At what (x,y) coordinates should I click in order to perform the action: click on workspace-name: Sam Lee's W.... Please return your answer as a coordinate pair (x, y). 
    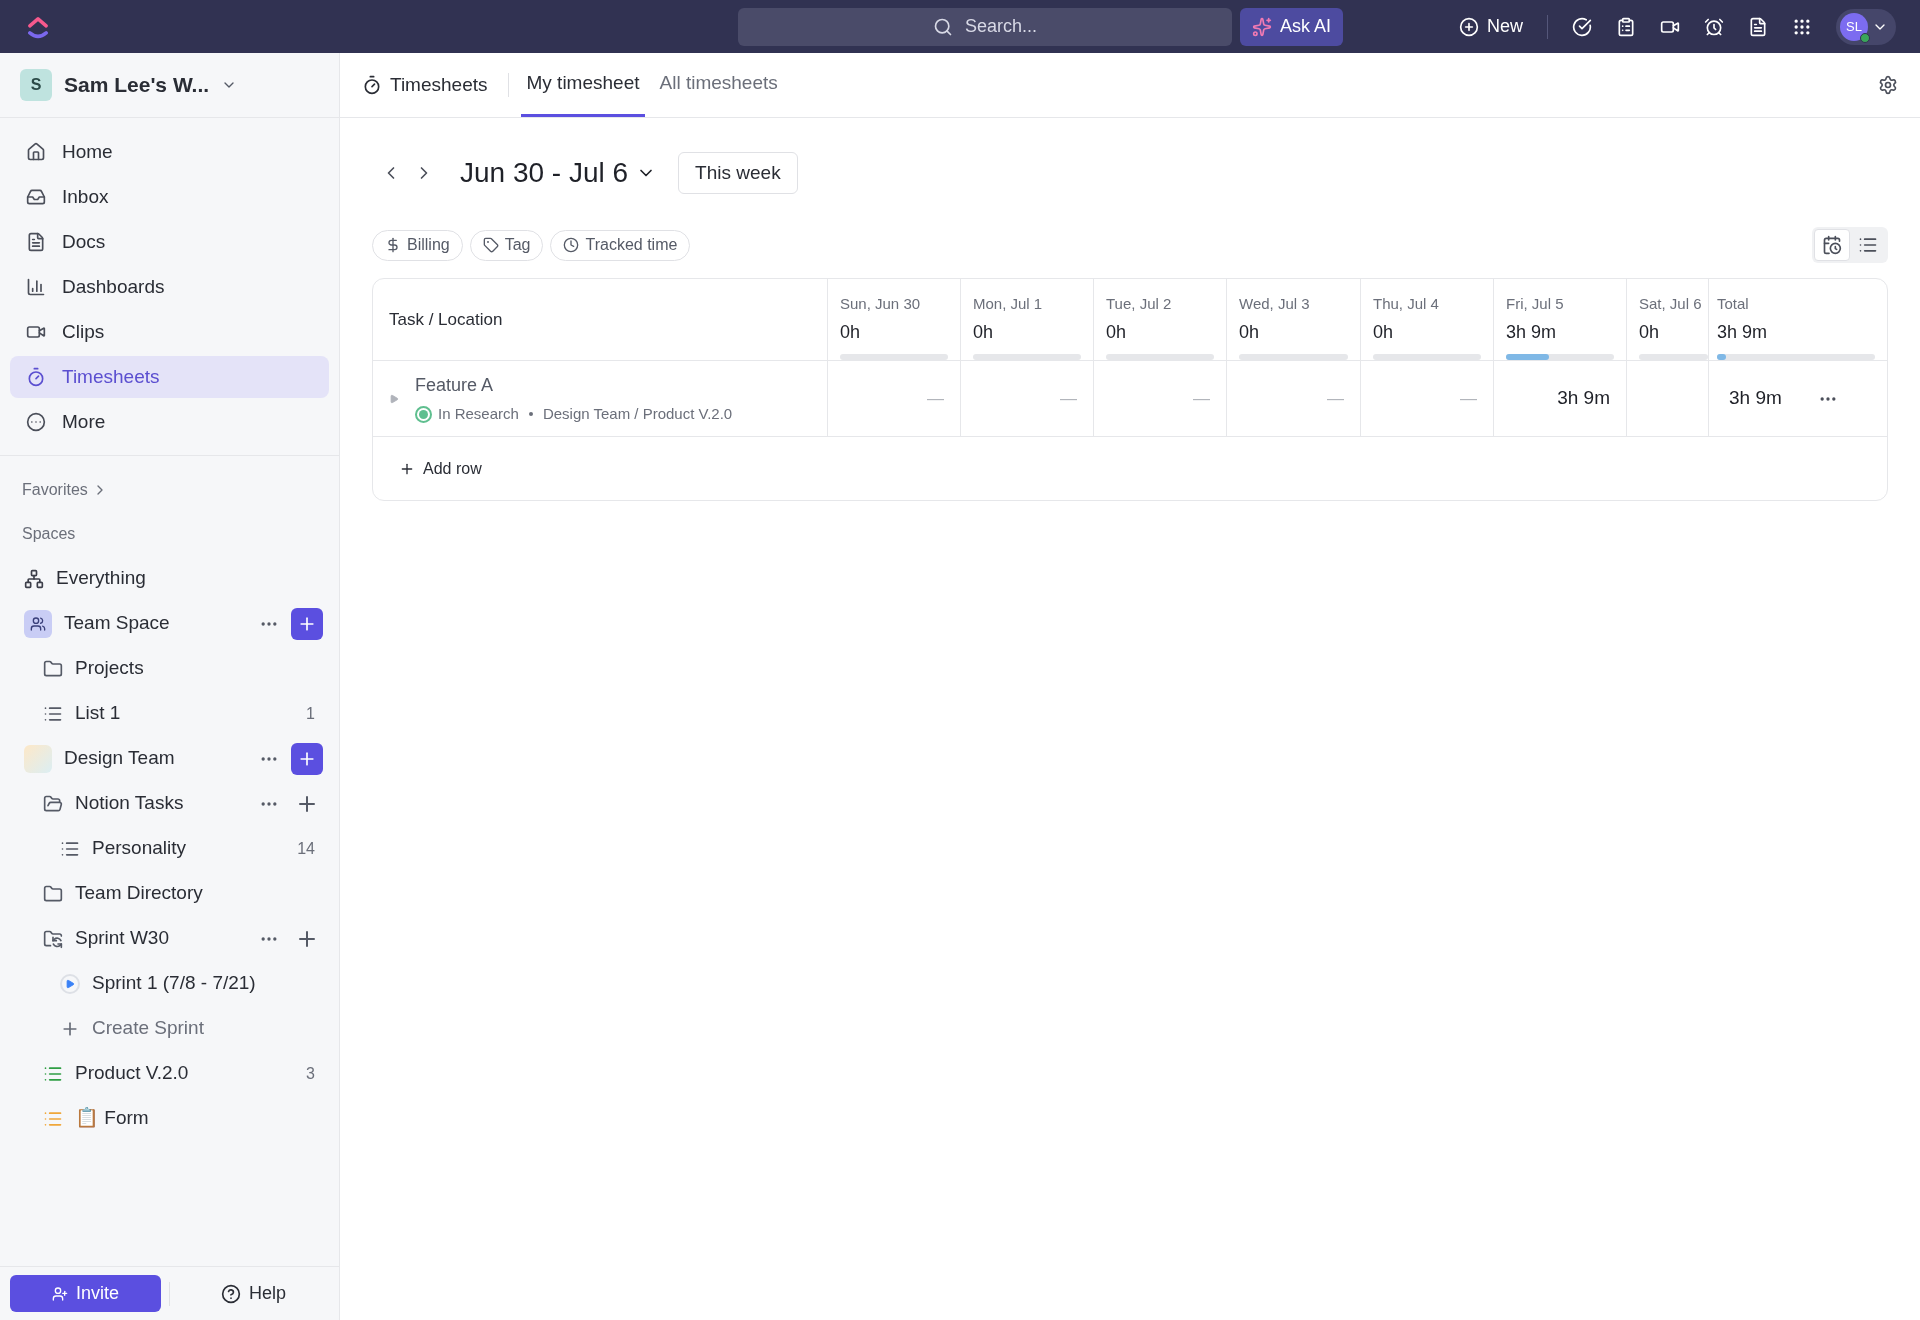
    Looking at the image, I should click on (137, 85).